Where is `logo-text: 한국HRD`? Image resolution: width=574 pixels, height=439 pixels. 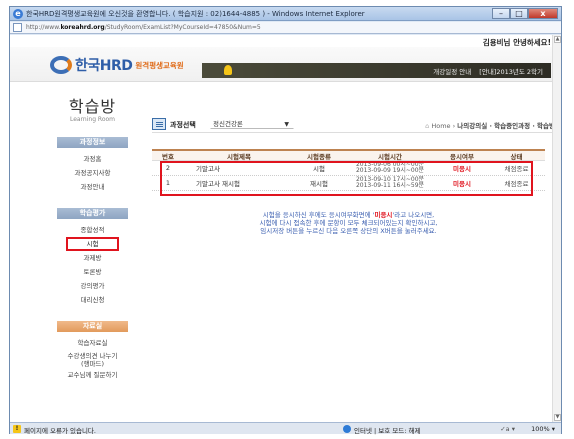
logo-text: 한국HRD is located at coordinates (104, 66).